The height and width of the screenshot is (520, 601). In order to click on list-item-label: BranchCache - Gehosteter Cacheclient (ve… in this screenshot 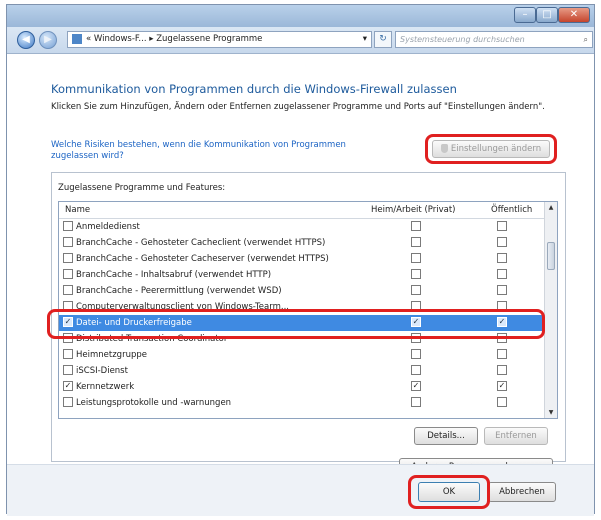, I will do `click(194, 243)`.